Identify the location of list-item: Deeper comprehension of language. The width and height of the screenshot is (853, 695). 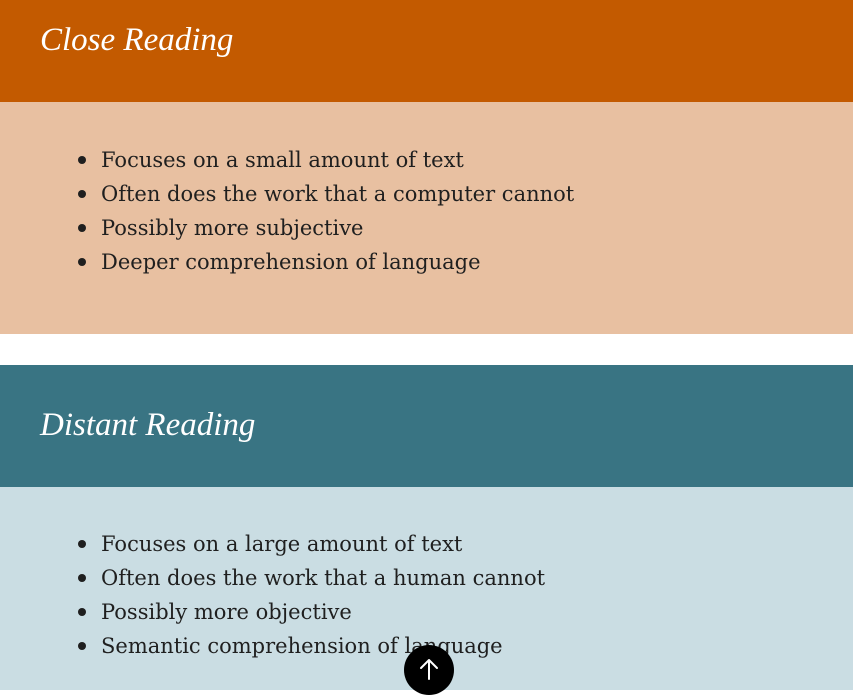
(326, 262).